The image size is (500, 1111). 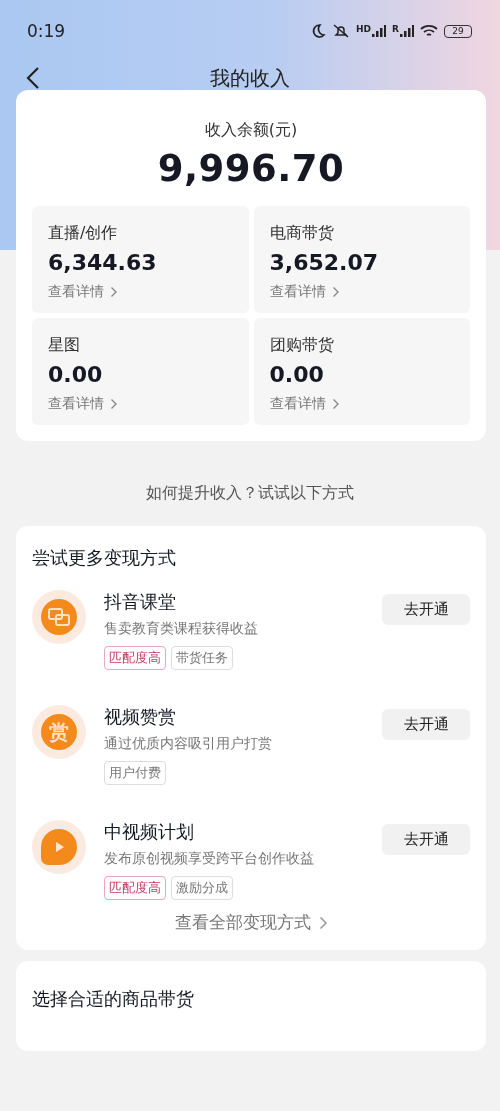 What do you see at coordinates (135, 773) in the screenshot?
I see `tag: 用户付费` at bounding box center [135, 773].